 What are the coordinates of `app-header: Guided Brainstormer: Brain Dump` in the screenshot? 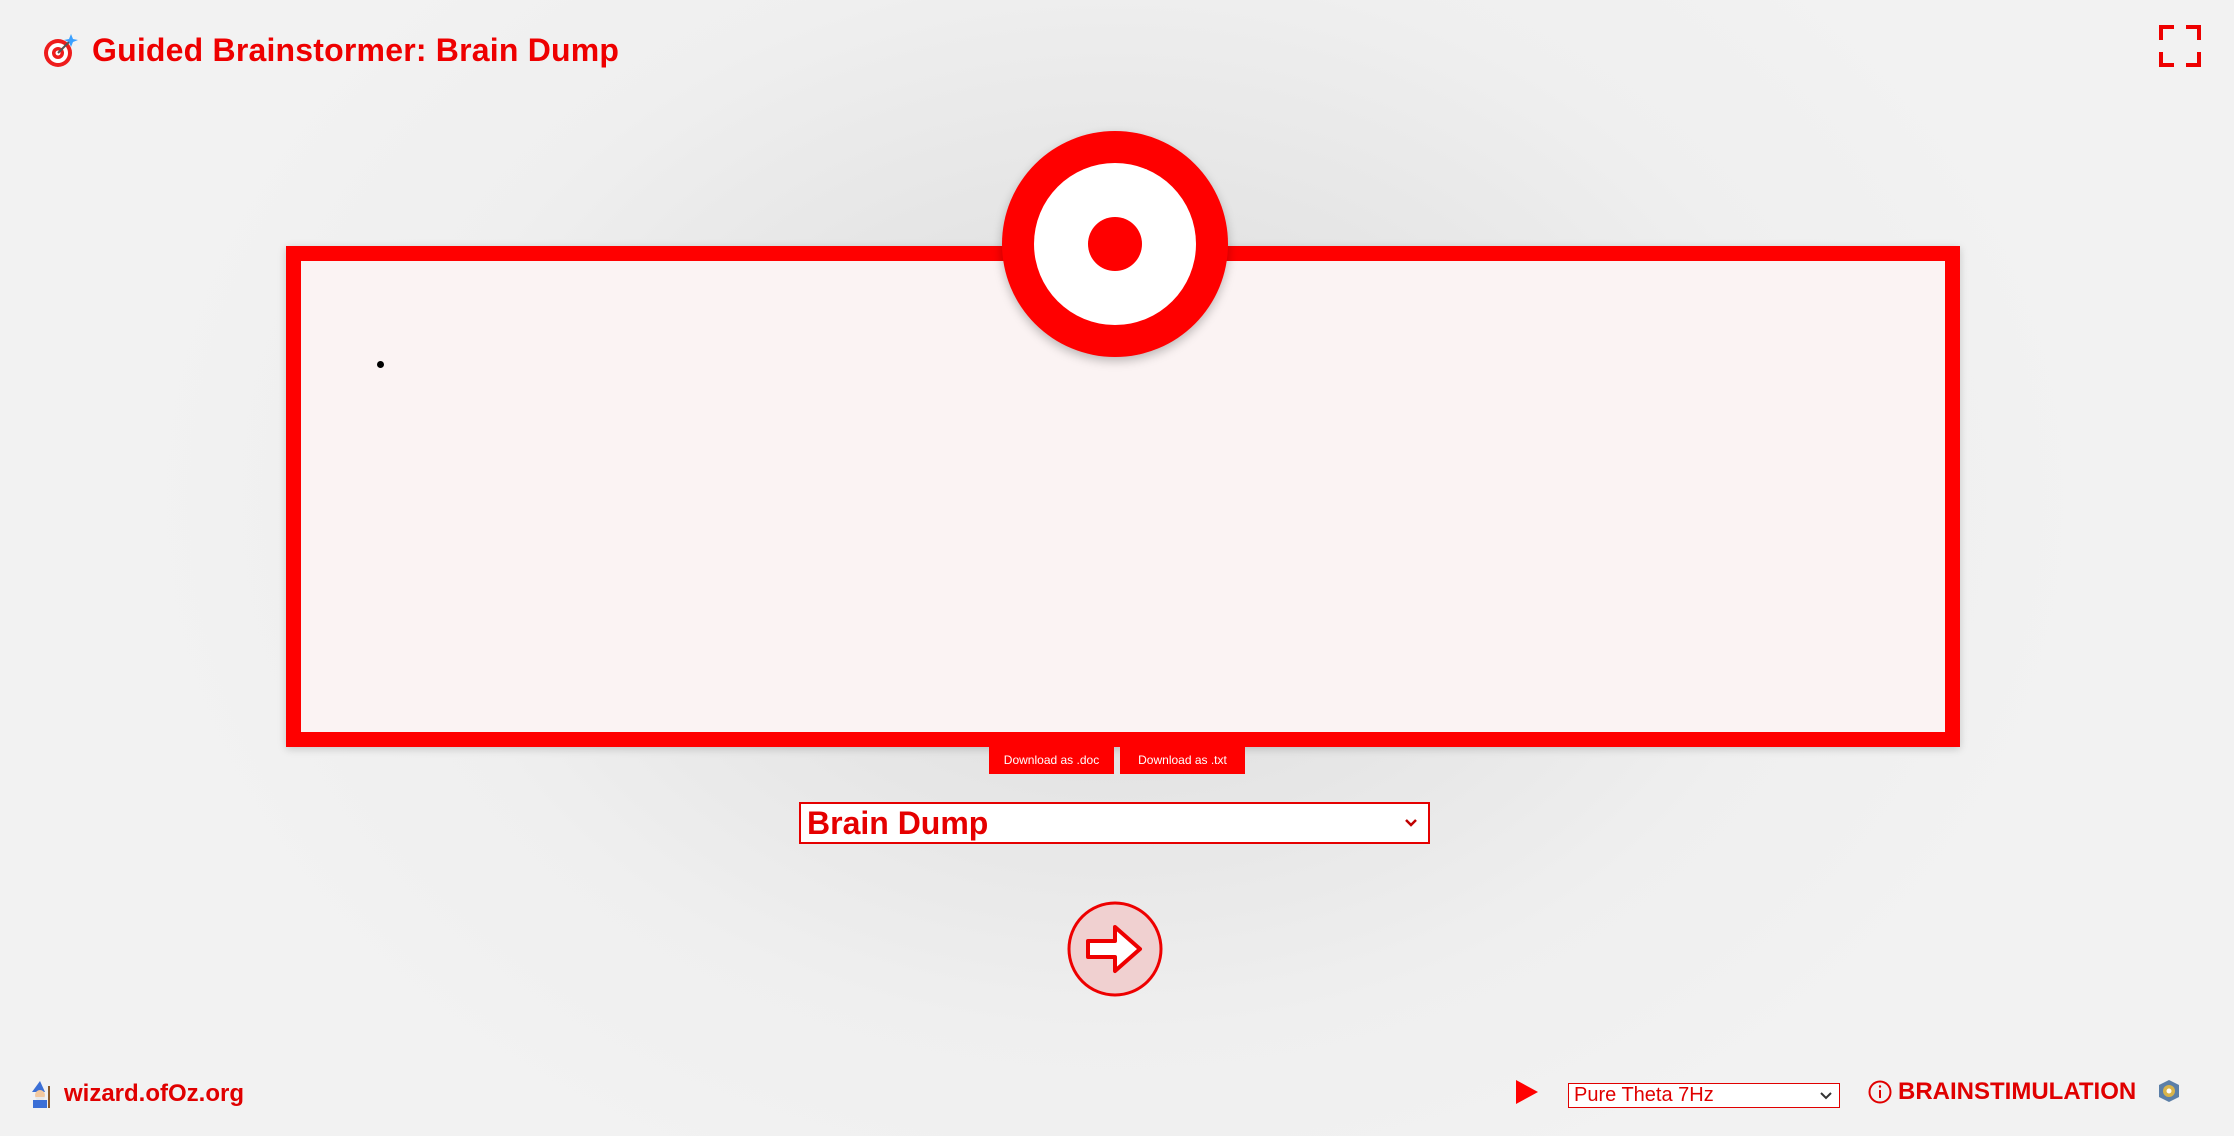 It's located at (330, 50).